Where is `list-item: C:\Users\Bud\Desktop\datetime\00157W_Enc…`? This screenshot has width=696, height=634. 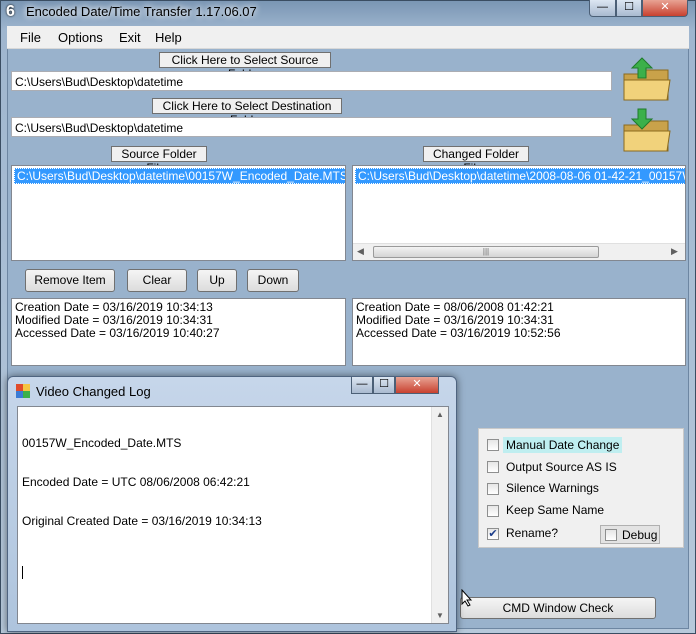 list-item: C:\Users\Bud\Desktop\datetime\00157W_Enc… is located at coordinates (179, 176).